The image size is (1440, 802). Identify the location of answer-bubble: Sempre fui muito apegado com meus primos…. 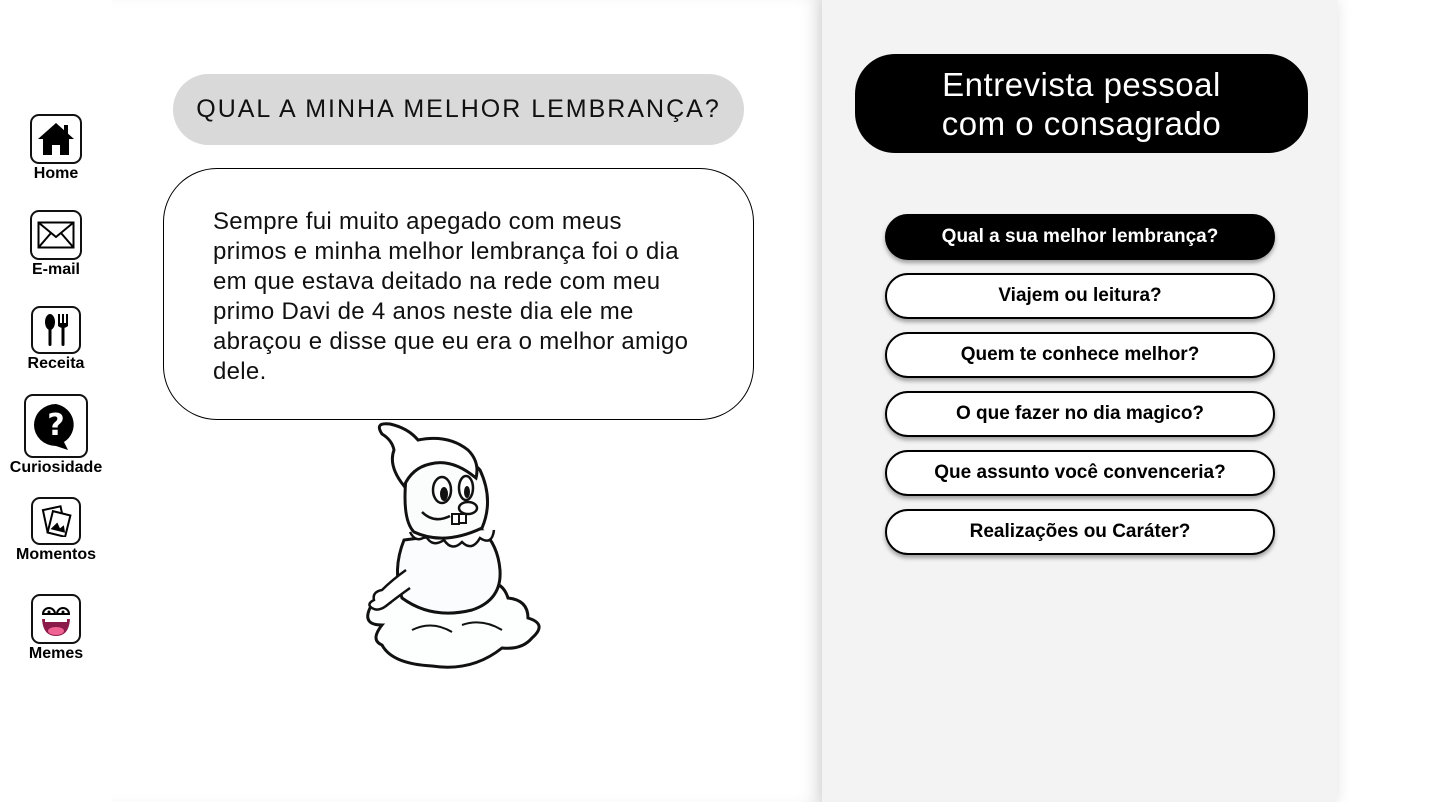
(458, 294).